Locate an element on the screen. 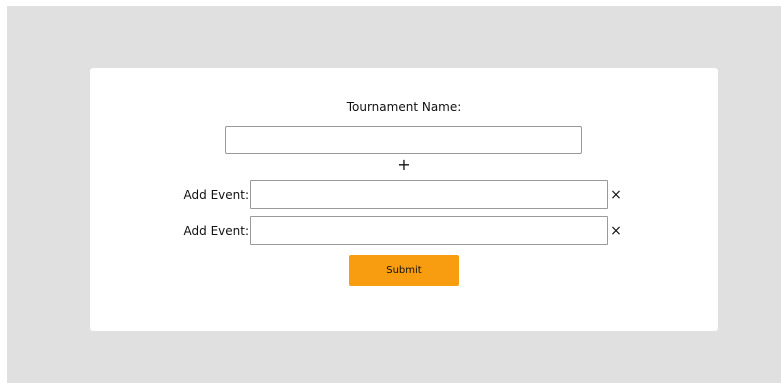  tournament-name-input is located at coordinates (403, 140).